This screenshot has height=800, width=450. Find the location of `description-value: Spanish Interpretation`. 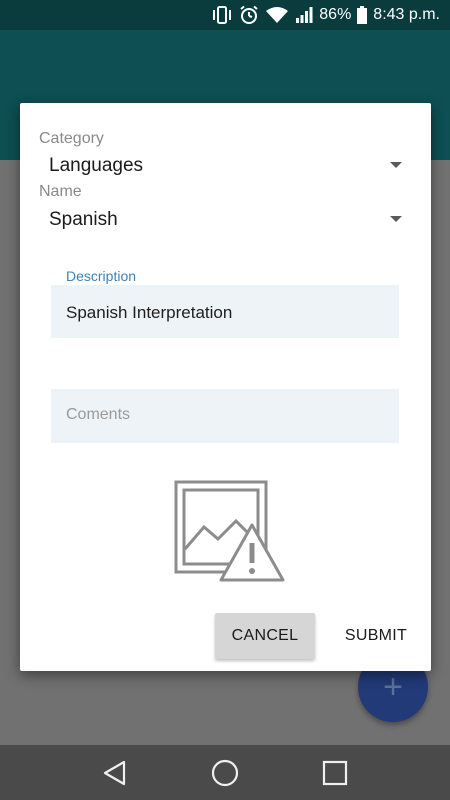

description-value: Spanish Interpretation is located at coordinates (149, 313).